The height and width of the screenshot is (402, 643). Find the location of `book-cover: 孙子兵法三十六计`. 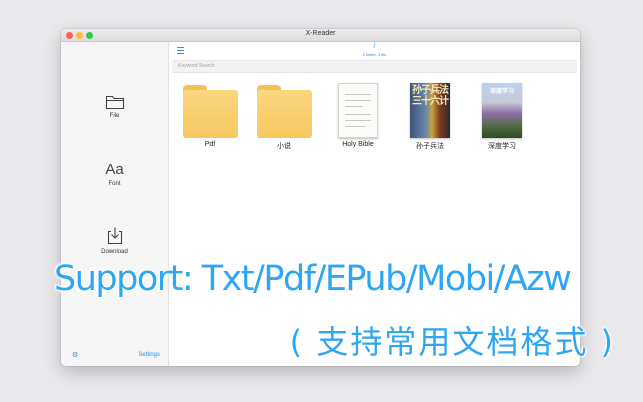

book-cover: 孙子兵法三十六计 is located at coordinates (430, 110).